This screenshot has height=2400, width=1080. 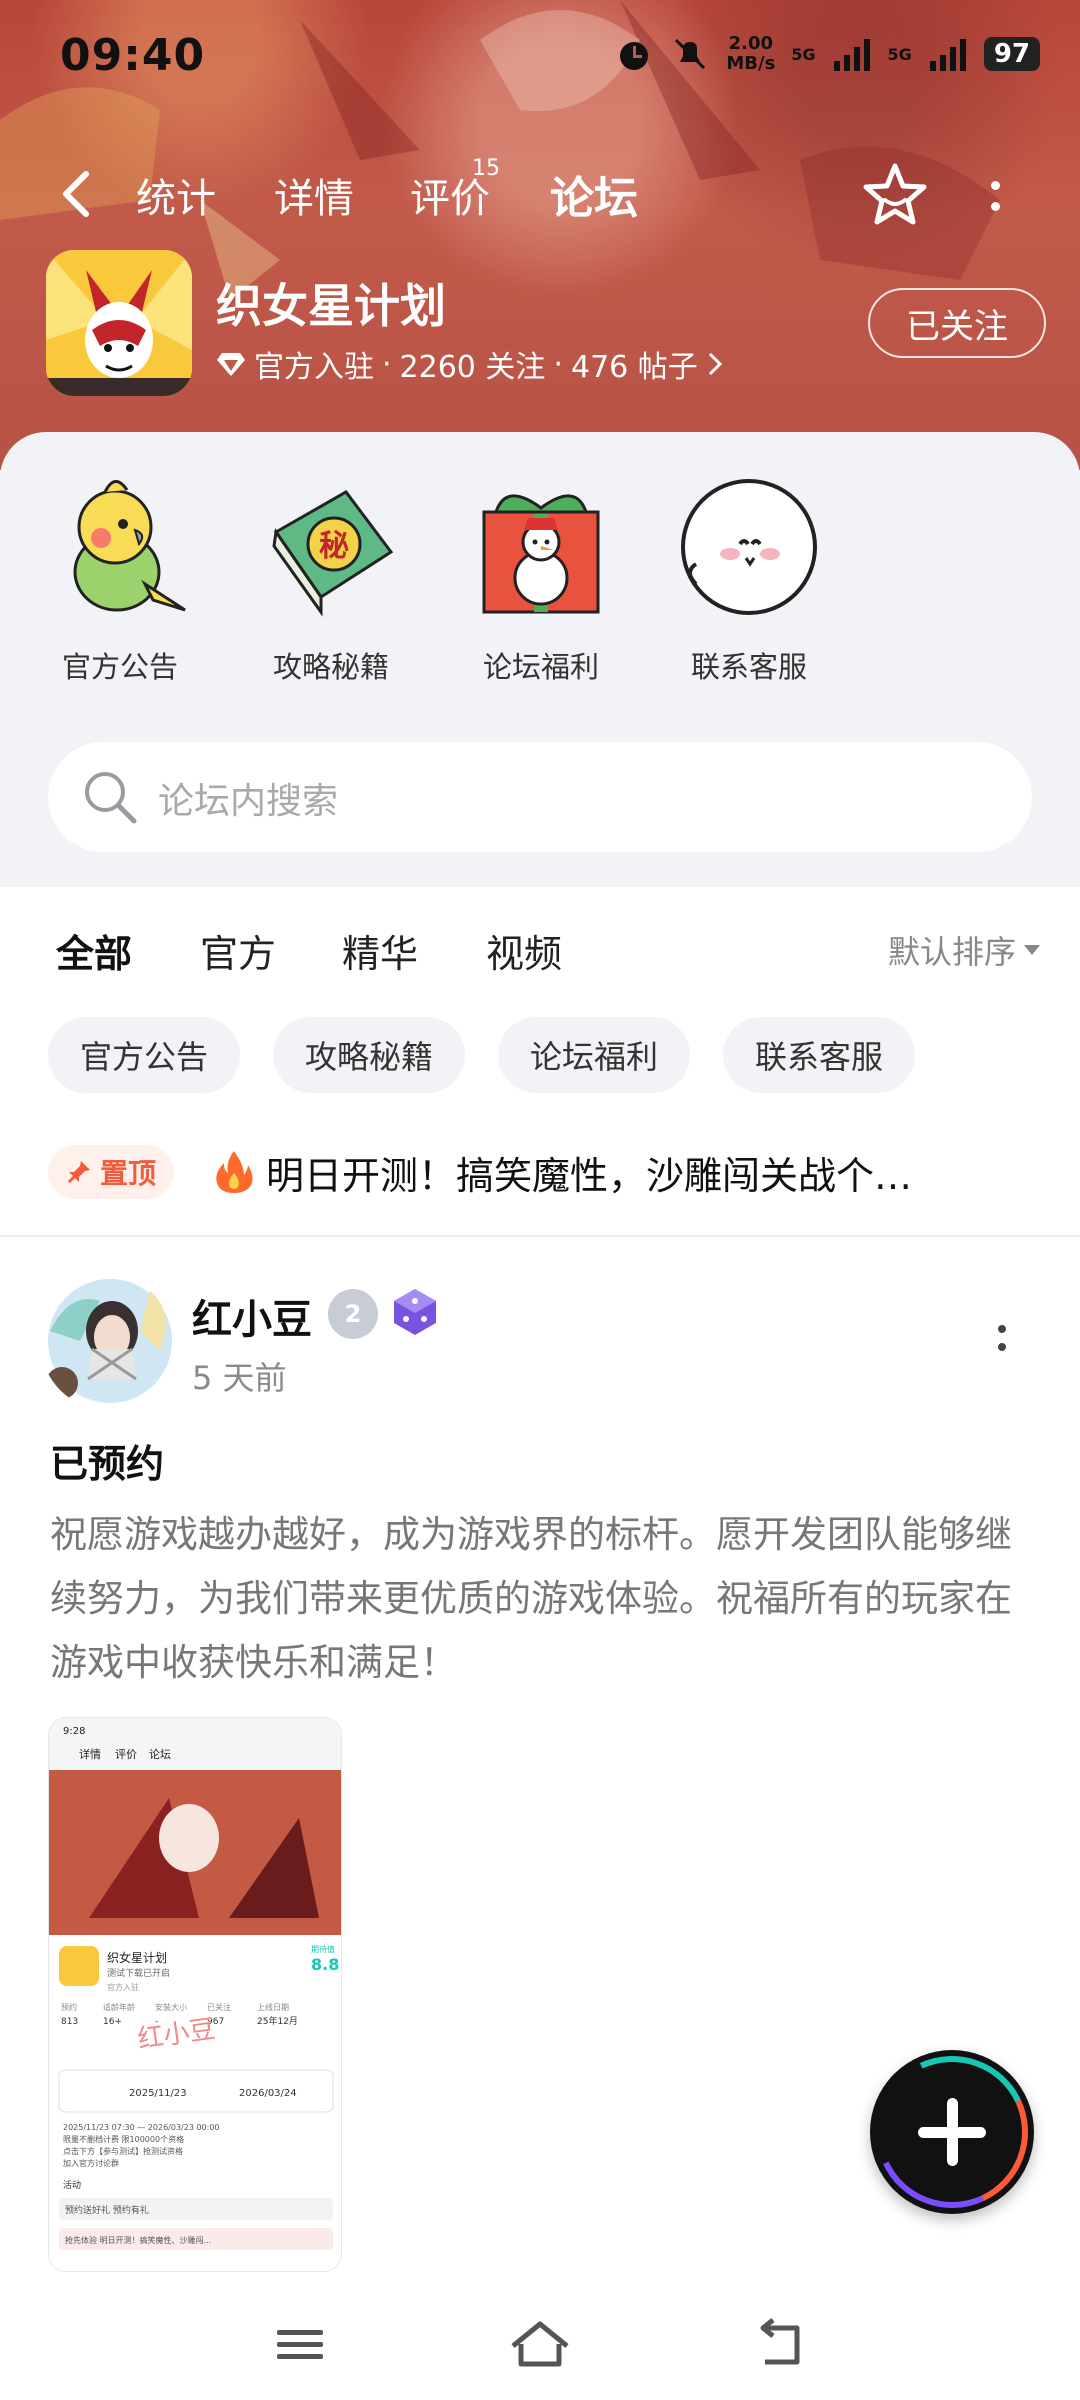 I want to click on gift-snowman-icon, so click(x=541, y=554).